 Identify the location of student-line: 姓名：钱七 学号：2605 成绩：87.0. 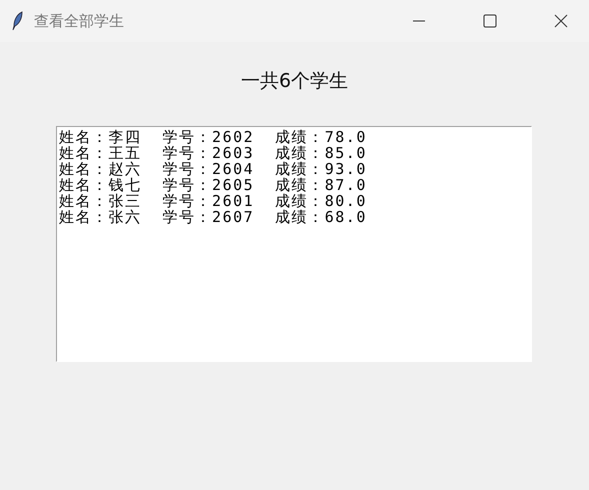
(213, 185).